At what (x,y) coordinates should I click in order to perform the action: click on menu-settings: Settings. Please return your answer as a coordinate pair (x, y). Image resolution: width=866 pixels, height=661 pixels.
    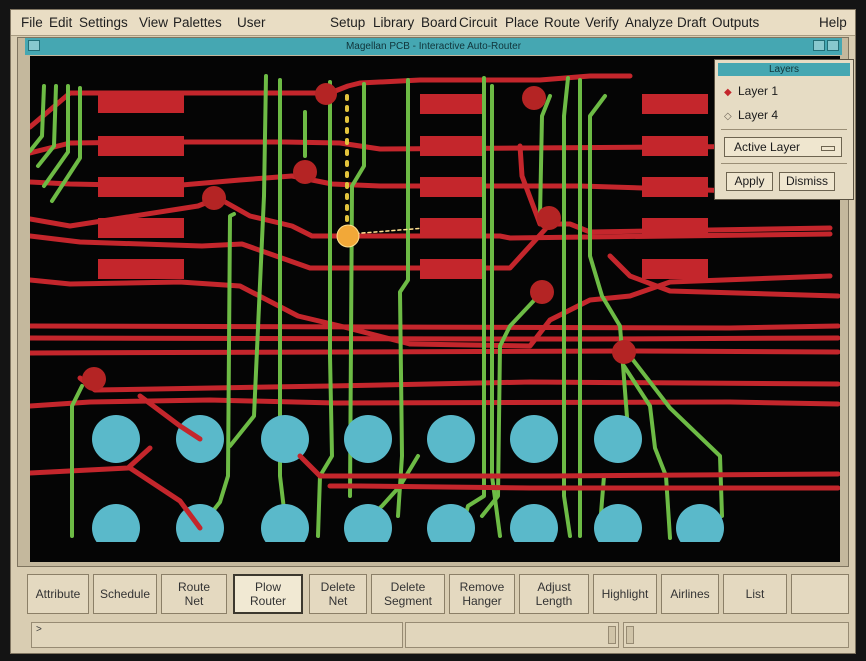
    Looking at the image, I should click on (103, 22).